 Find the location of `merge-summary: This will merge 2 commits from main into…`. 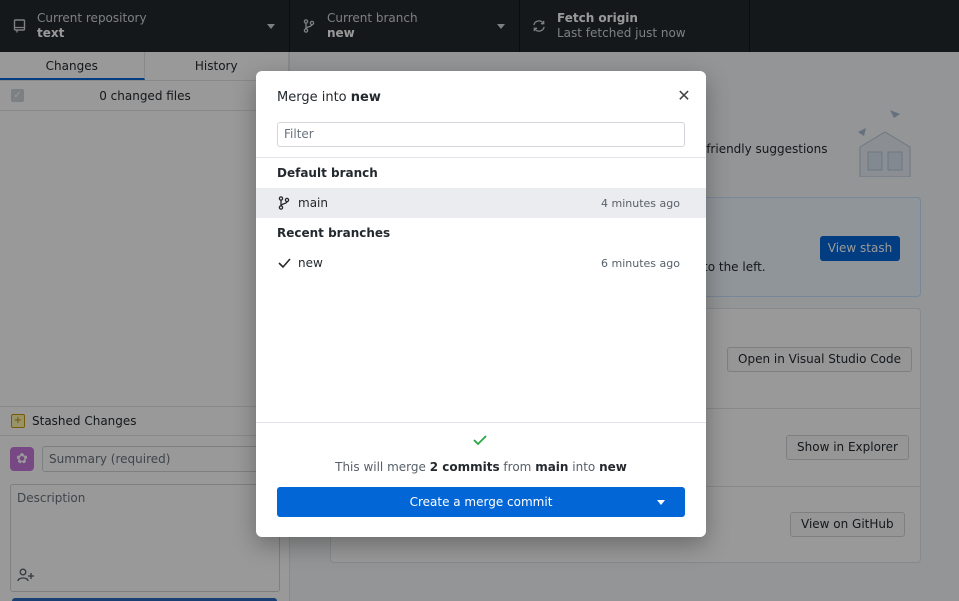

merge-summary: This will merge 2 commits from main into… is located at coordinates (481, 467).